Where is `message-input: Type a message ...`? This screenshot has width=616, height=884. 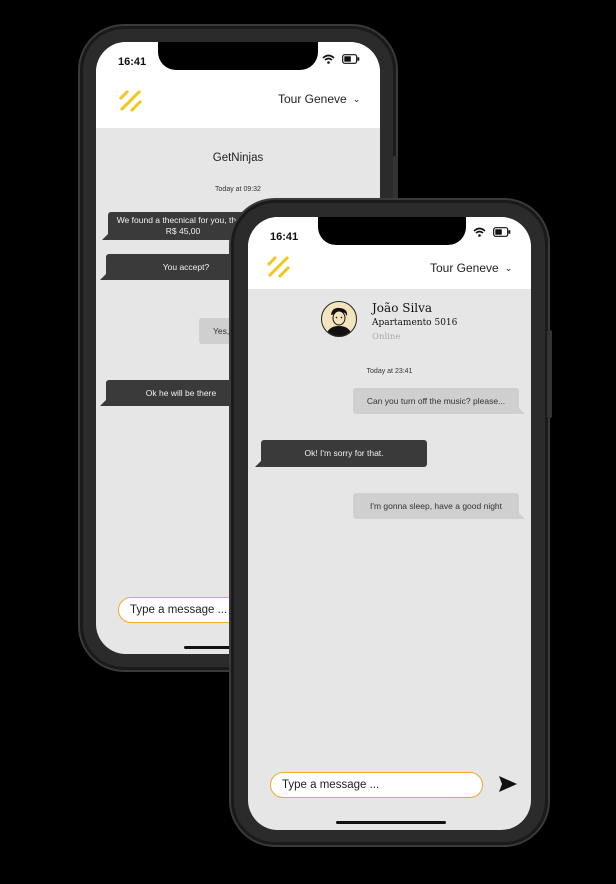
message-input: Type a message ... is located at coordinates (376, 785).